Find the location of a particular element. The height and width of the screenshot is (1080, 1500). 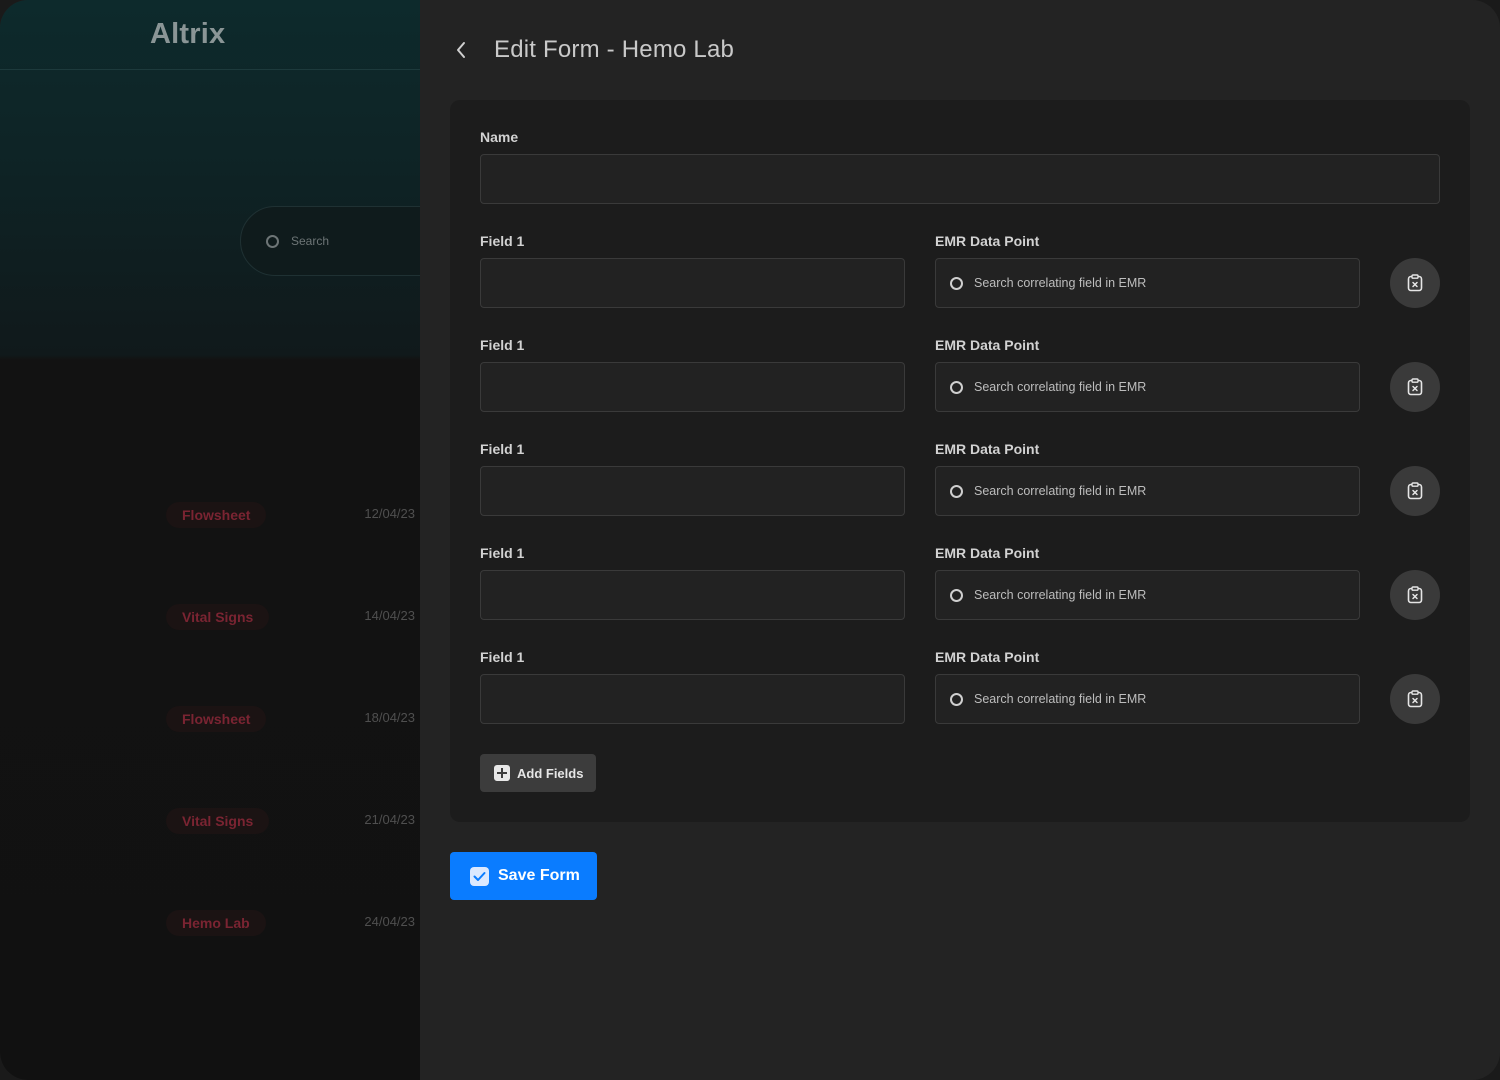

app-logo: Altrix is located at coordinates (188, 34).